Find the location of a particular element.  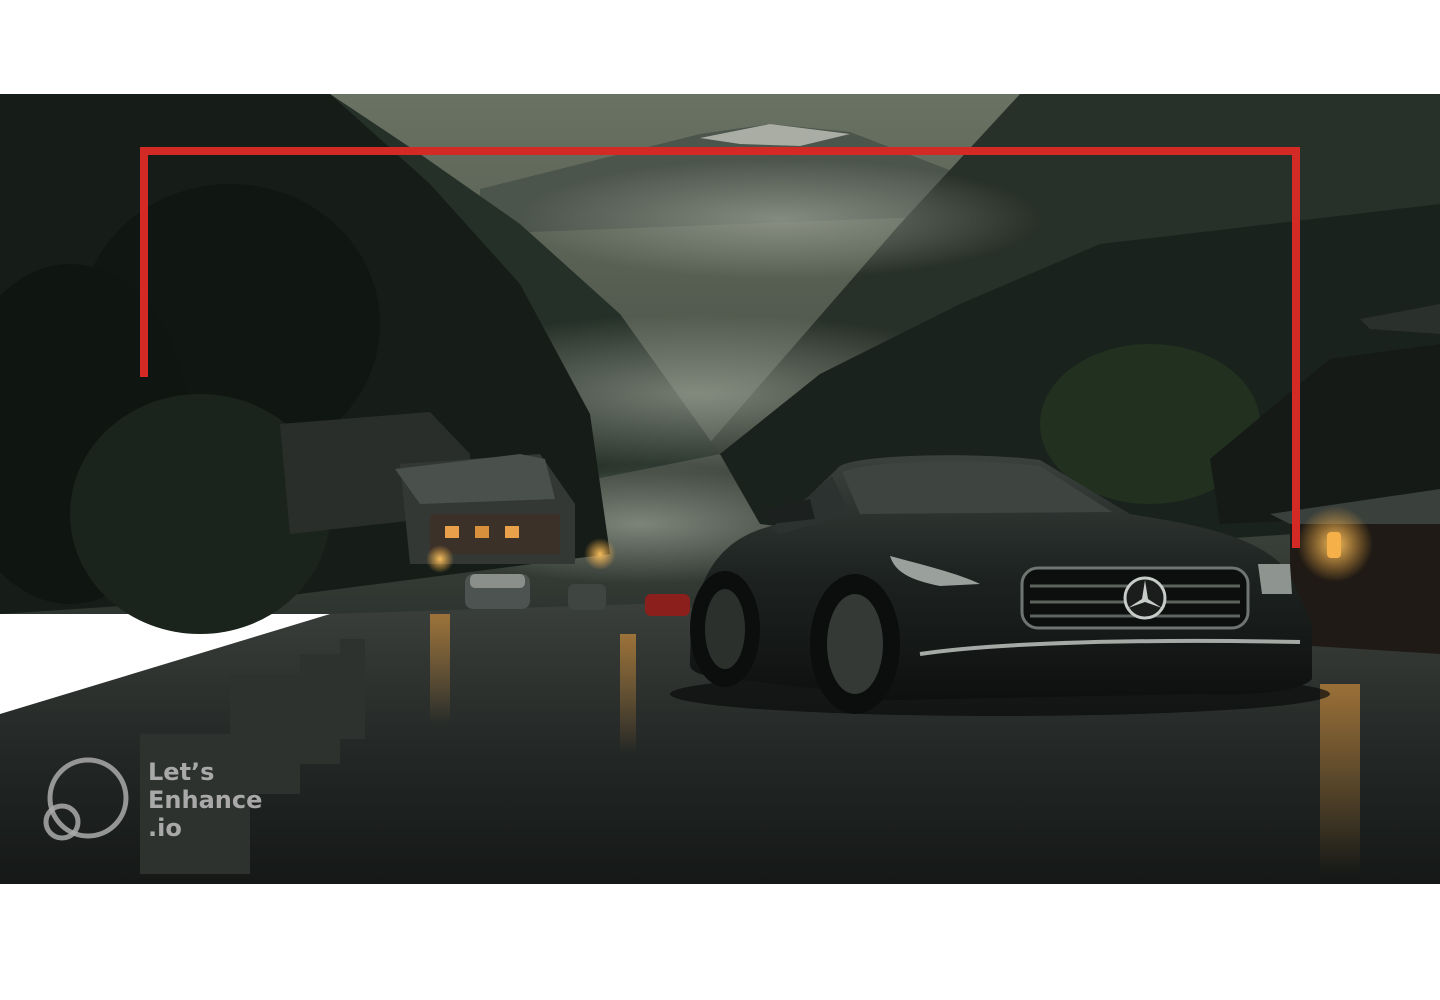

watermark-line: Enhance is located at coordinates (205, 800).